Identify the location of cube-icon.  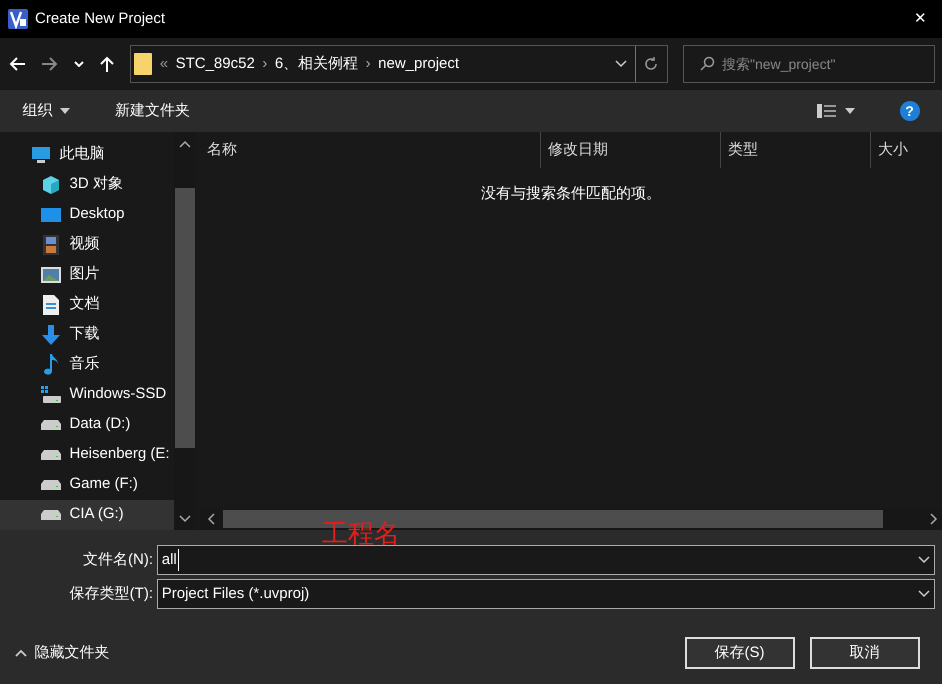
(51, 184).